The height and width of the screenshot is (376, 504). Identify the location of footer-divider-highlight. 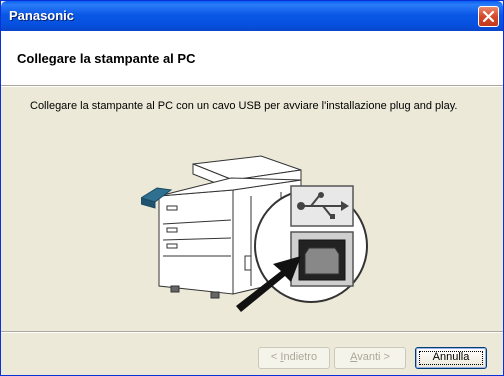
(252, 332).